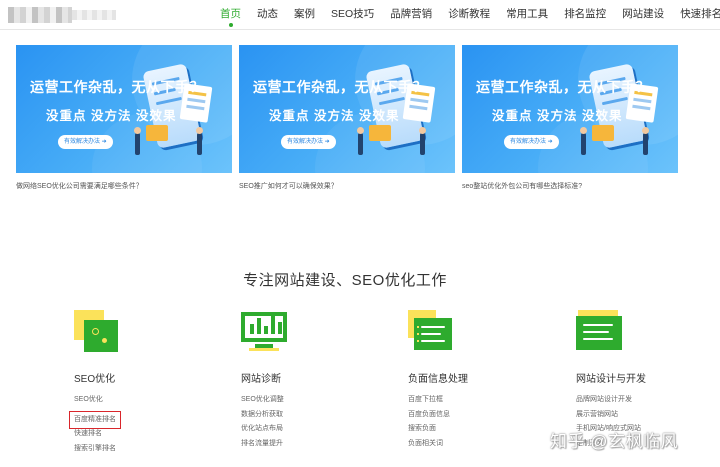  Describe the element at coordinates (476, 400) in the screenshot. I see `service-link: 百度下拉框` at that location.